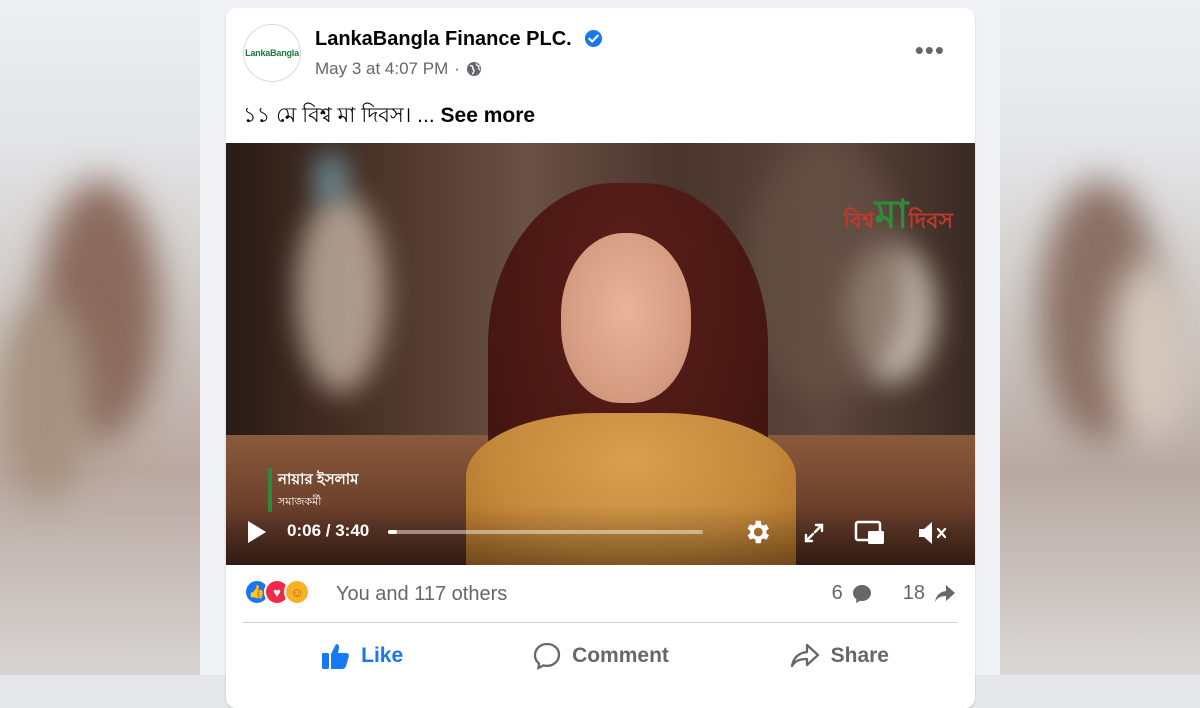 This screenshot has width=1200, height=708. I want to click on lamp-blur, so click(341, 293).